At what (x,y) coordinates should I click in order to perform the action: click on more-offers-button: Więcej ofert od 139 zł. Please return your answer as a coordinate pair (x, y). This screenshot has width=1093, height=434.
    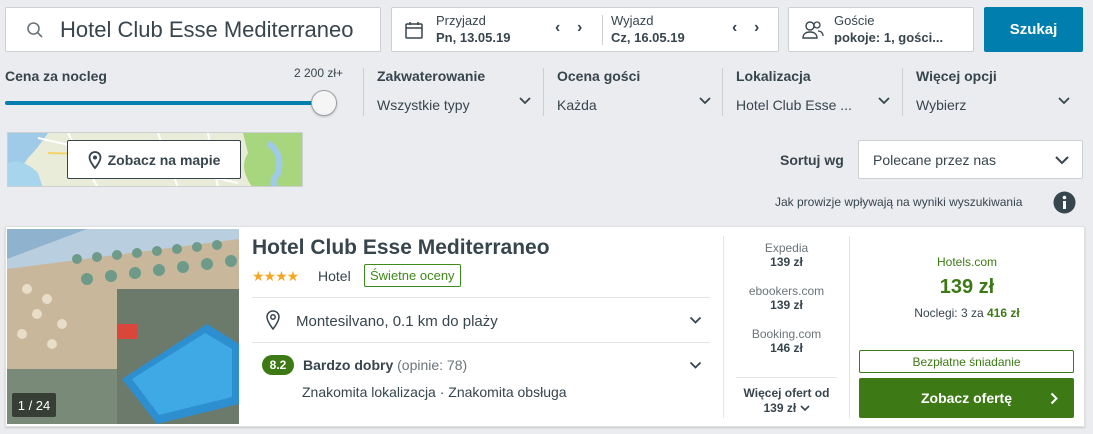
    Looking at the image, I should click on (786, 400).